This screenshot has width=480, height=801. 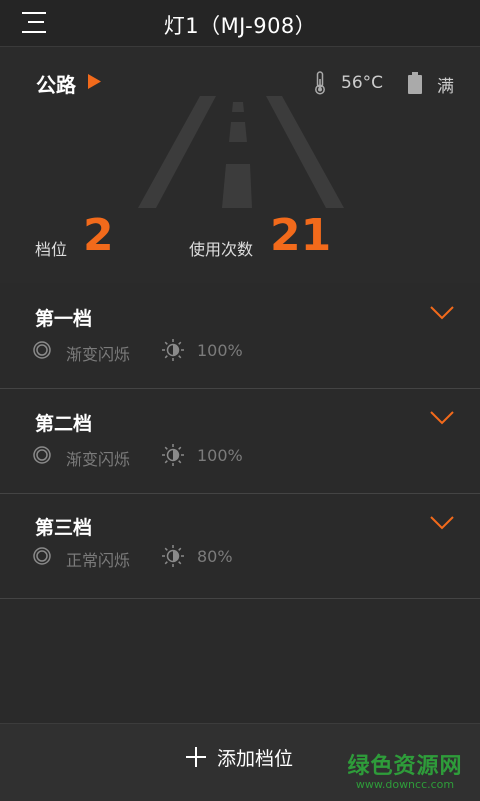 I want to click on level-name: 第二档, so click(x=64, y=424).